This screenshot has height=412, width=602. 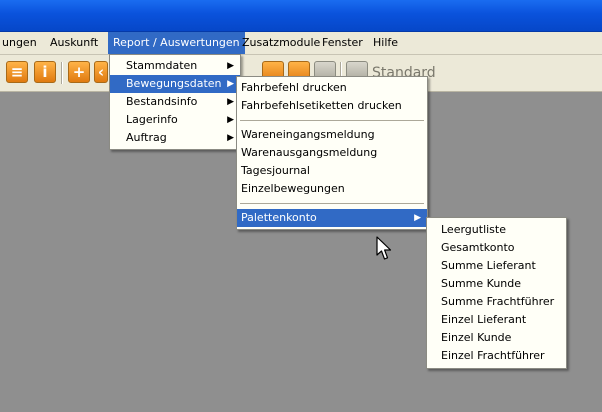 I want to click on menu-item-einzel-lieferant: Einzel Lieferant, so click(x=496, y=320).